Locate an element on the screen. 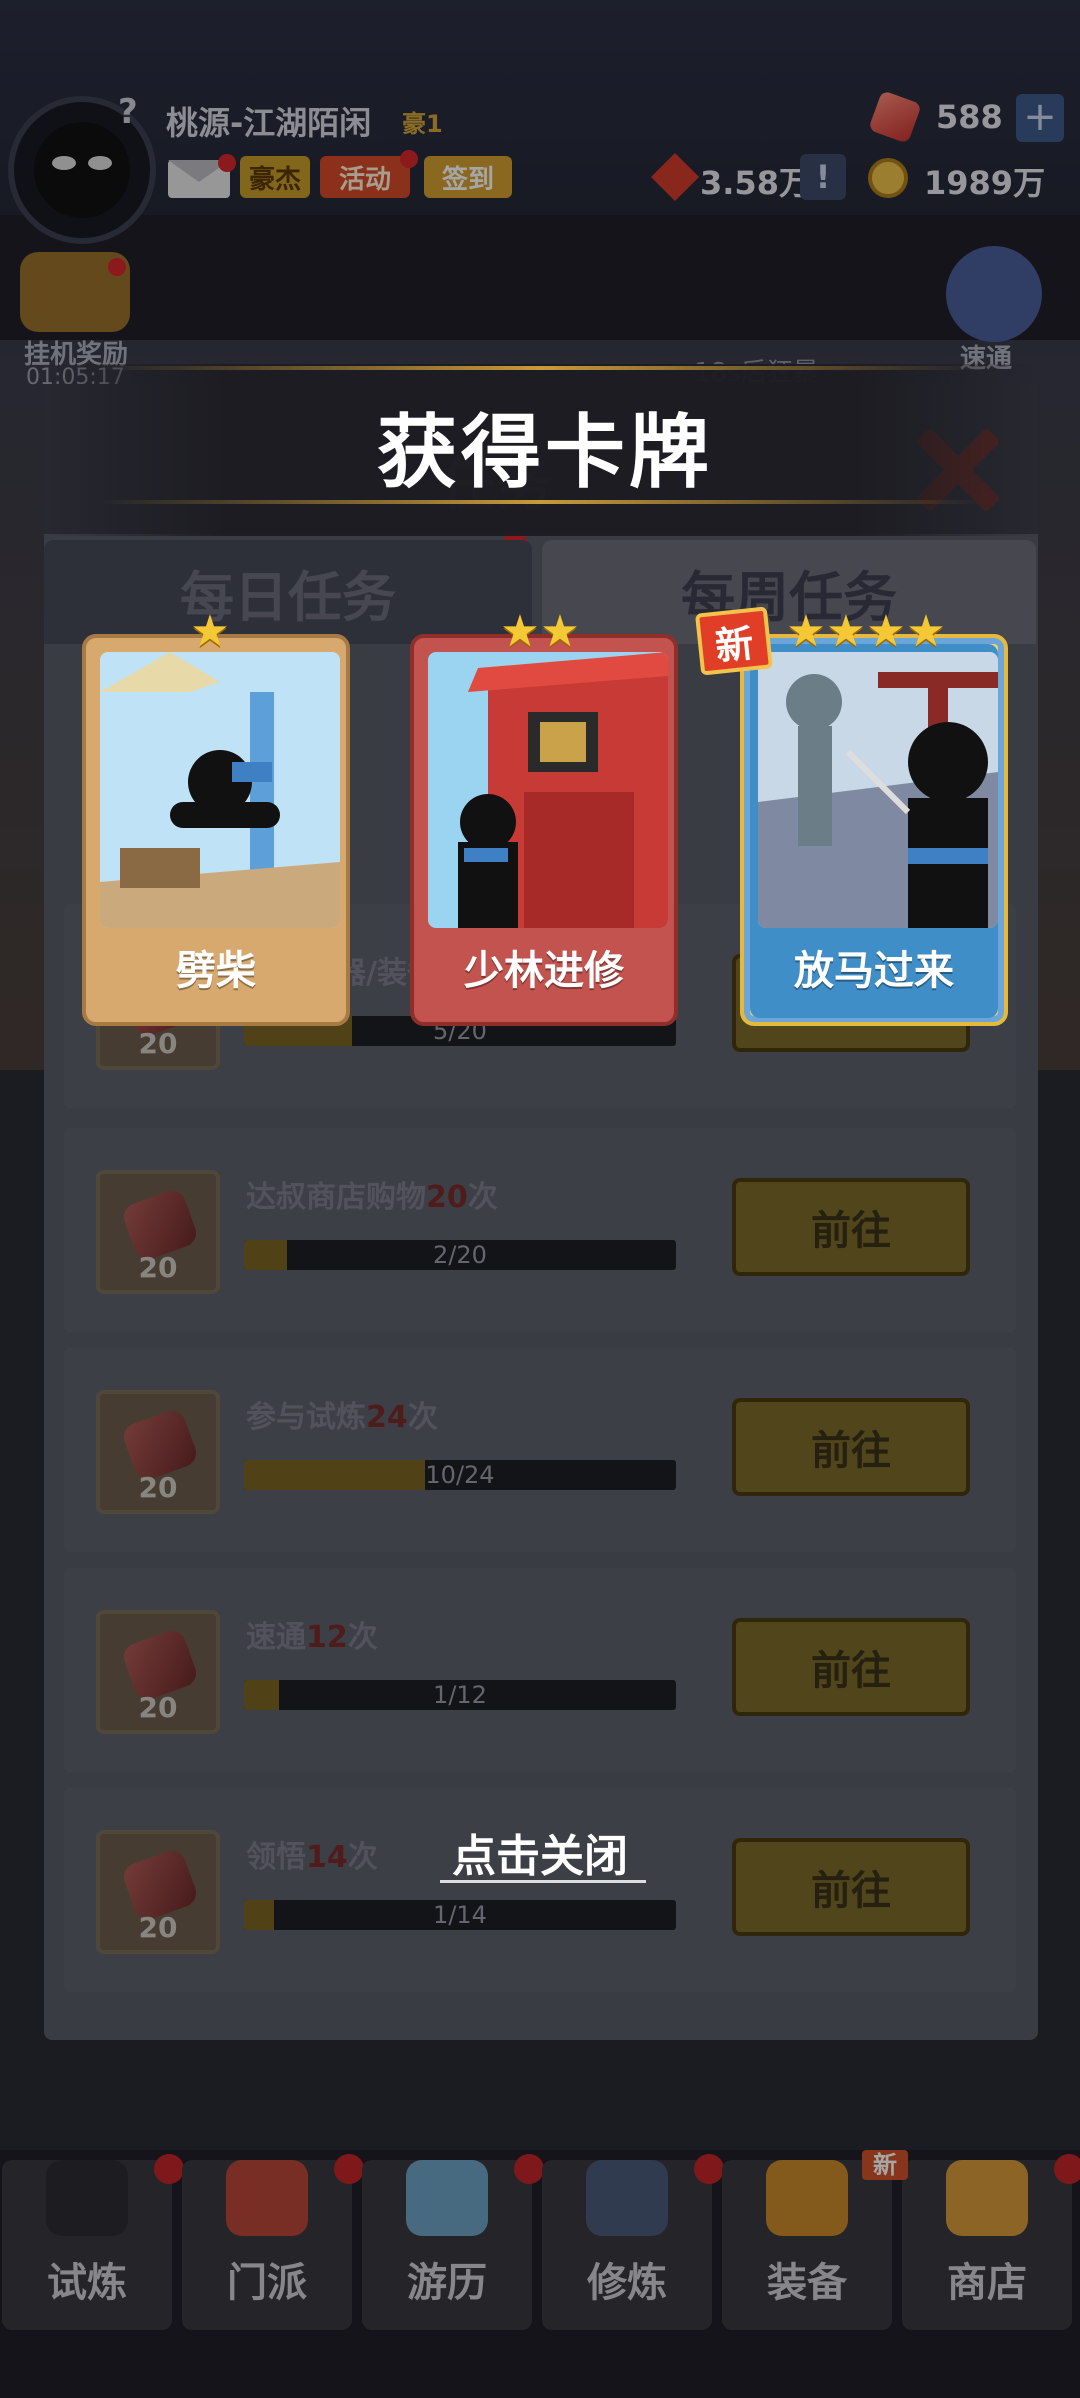  tap-to-close: 点击关闭 is located at coordinates (540, 1852).